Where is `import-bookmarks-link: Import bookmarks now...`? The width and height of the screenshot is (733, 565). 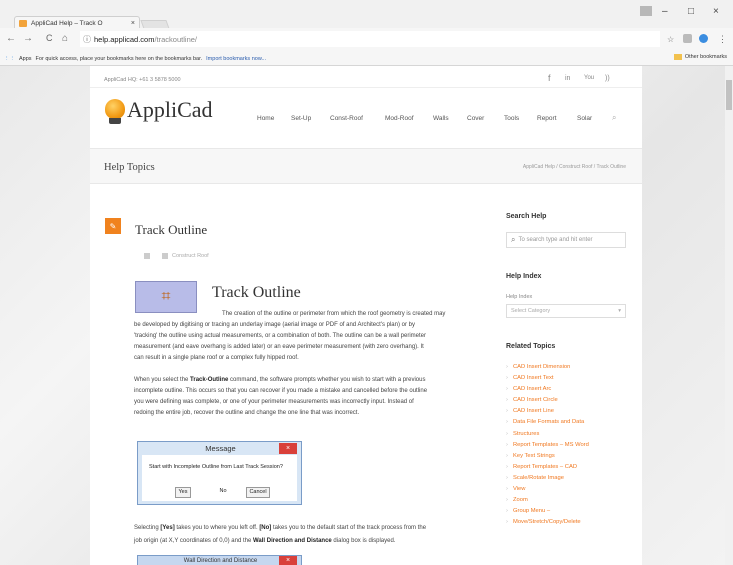
import-bookmarks-link: Import bookmarks now... is located at coordinates (236, 59).